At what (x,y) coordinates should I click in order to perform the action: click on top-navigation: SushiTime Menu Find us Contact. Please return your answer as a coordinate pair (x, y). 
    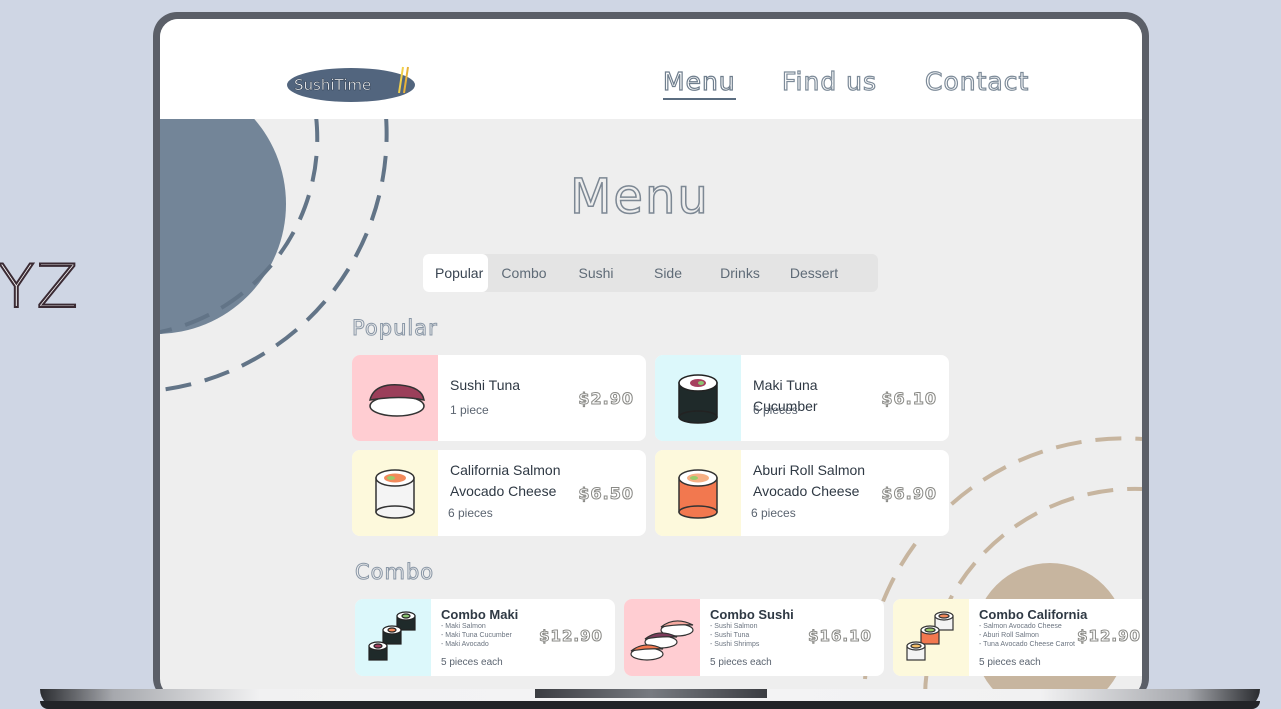
    Looking at the image, I should click on (651, 69).